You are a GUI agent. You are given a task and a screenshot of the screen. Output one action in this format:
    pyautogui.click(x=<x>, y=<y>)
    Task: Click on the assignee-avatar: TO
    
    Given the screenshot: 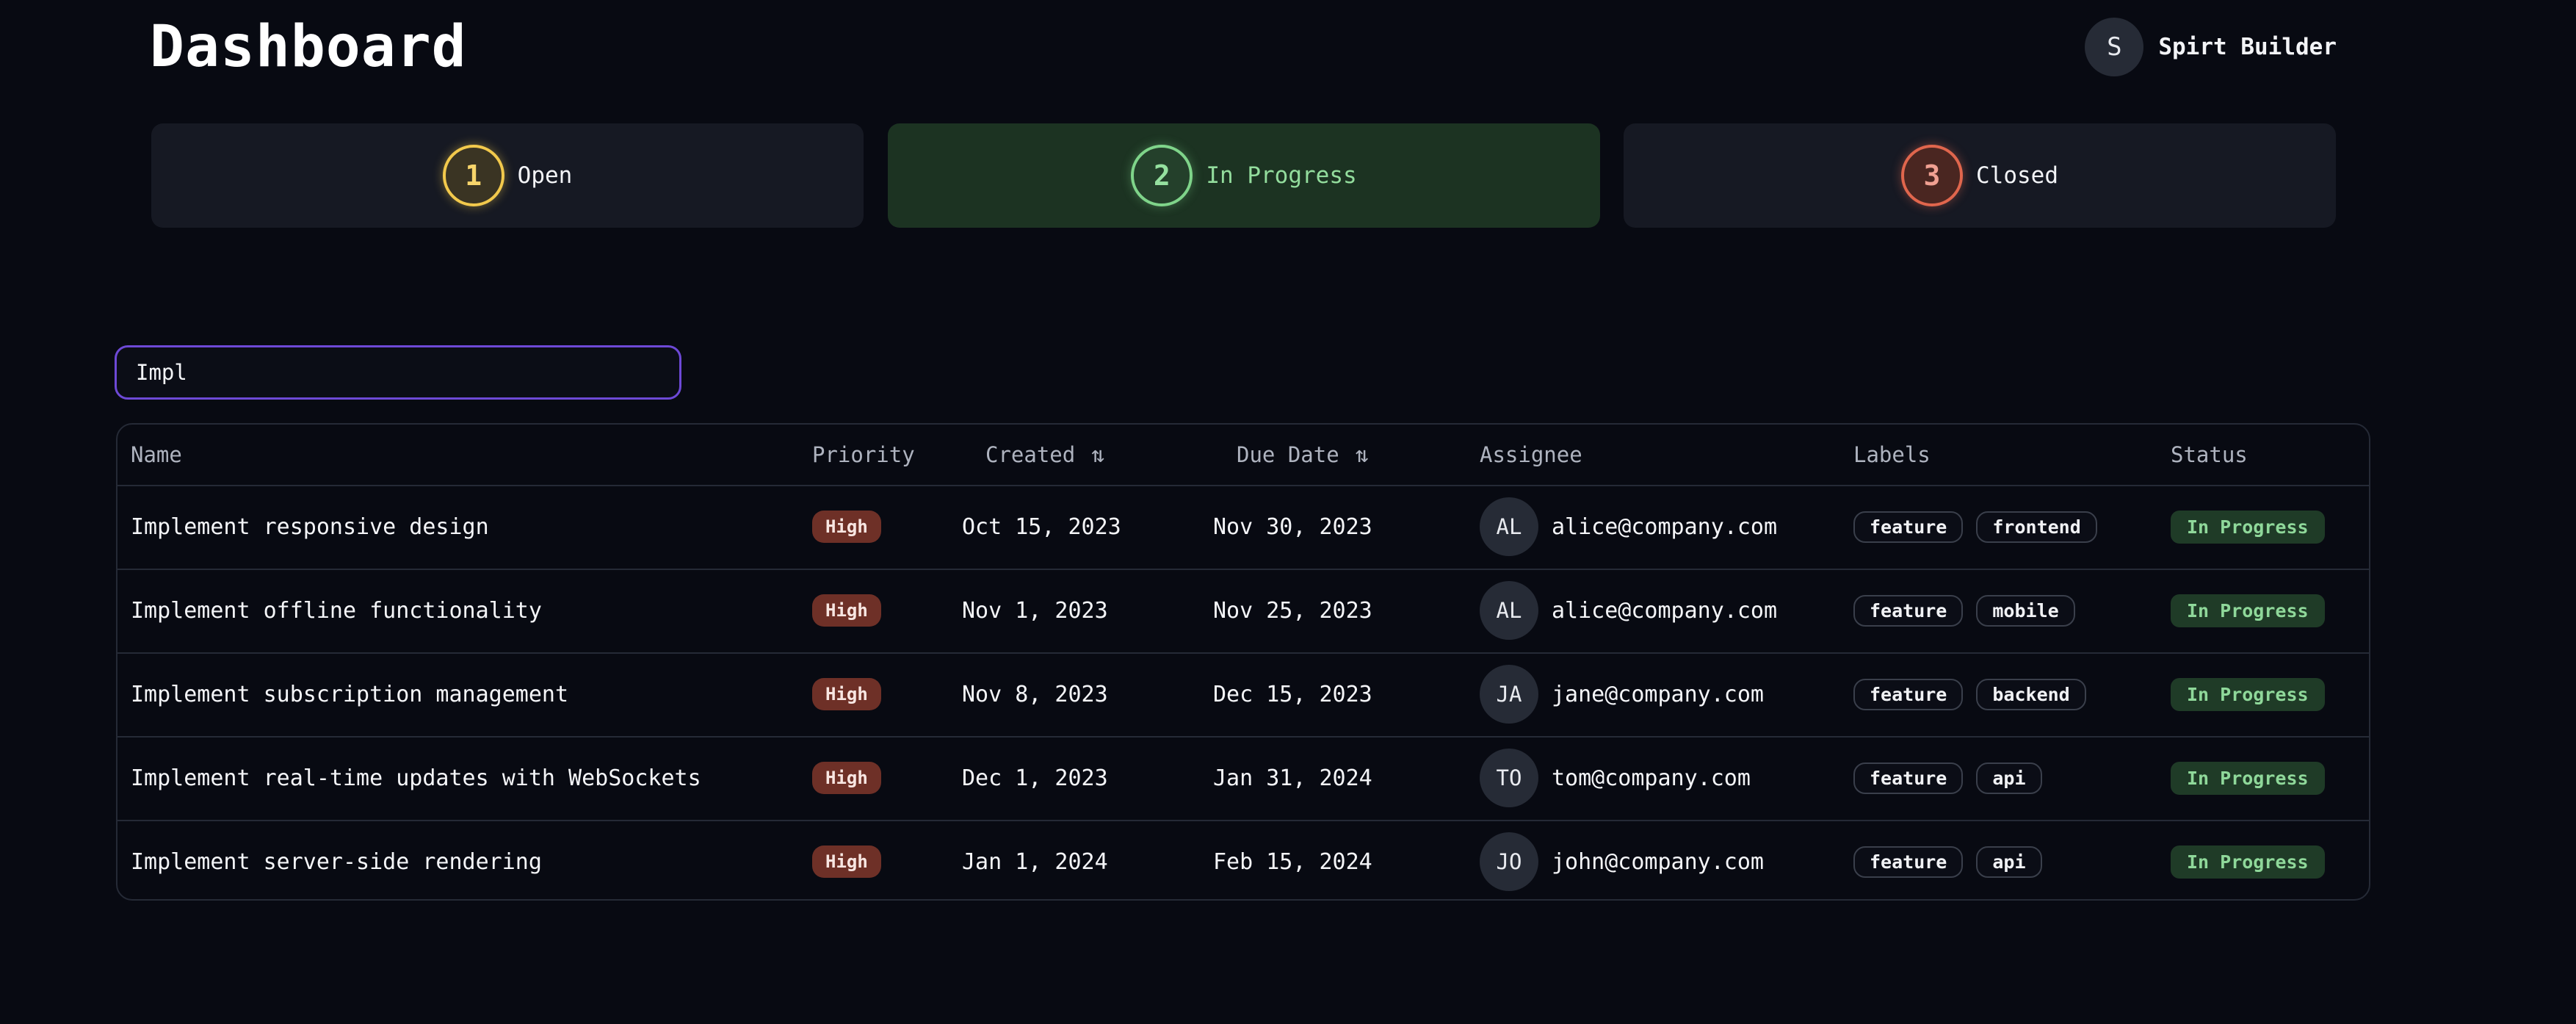 What is the action you would take?
    pyautogui.click(x=1509, y=778)
    